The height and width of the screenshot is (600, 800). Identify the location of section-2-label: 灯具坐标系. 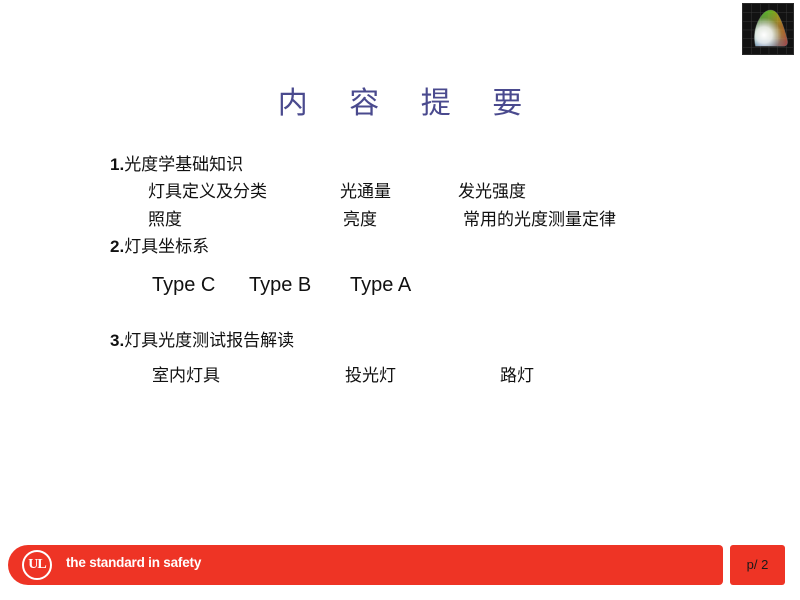
(167, 247).